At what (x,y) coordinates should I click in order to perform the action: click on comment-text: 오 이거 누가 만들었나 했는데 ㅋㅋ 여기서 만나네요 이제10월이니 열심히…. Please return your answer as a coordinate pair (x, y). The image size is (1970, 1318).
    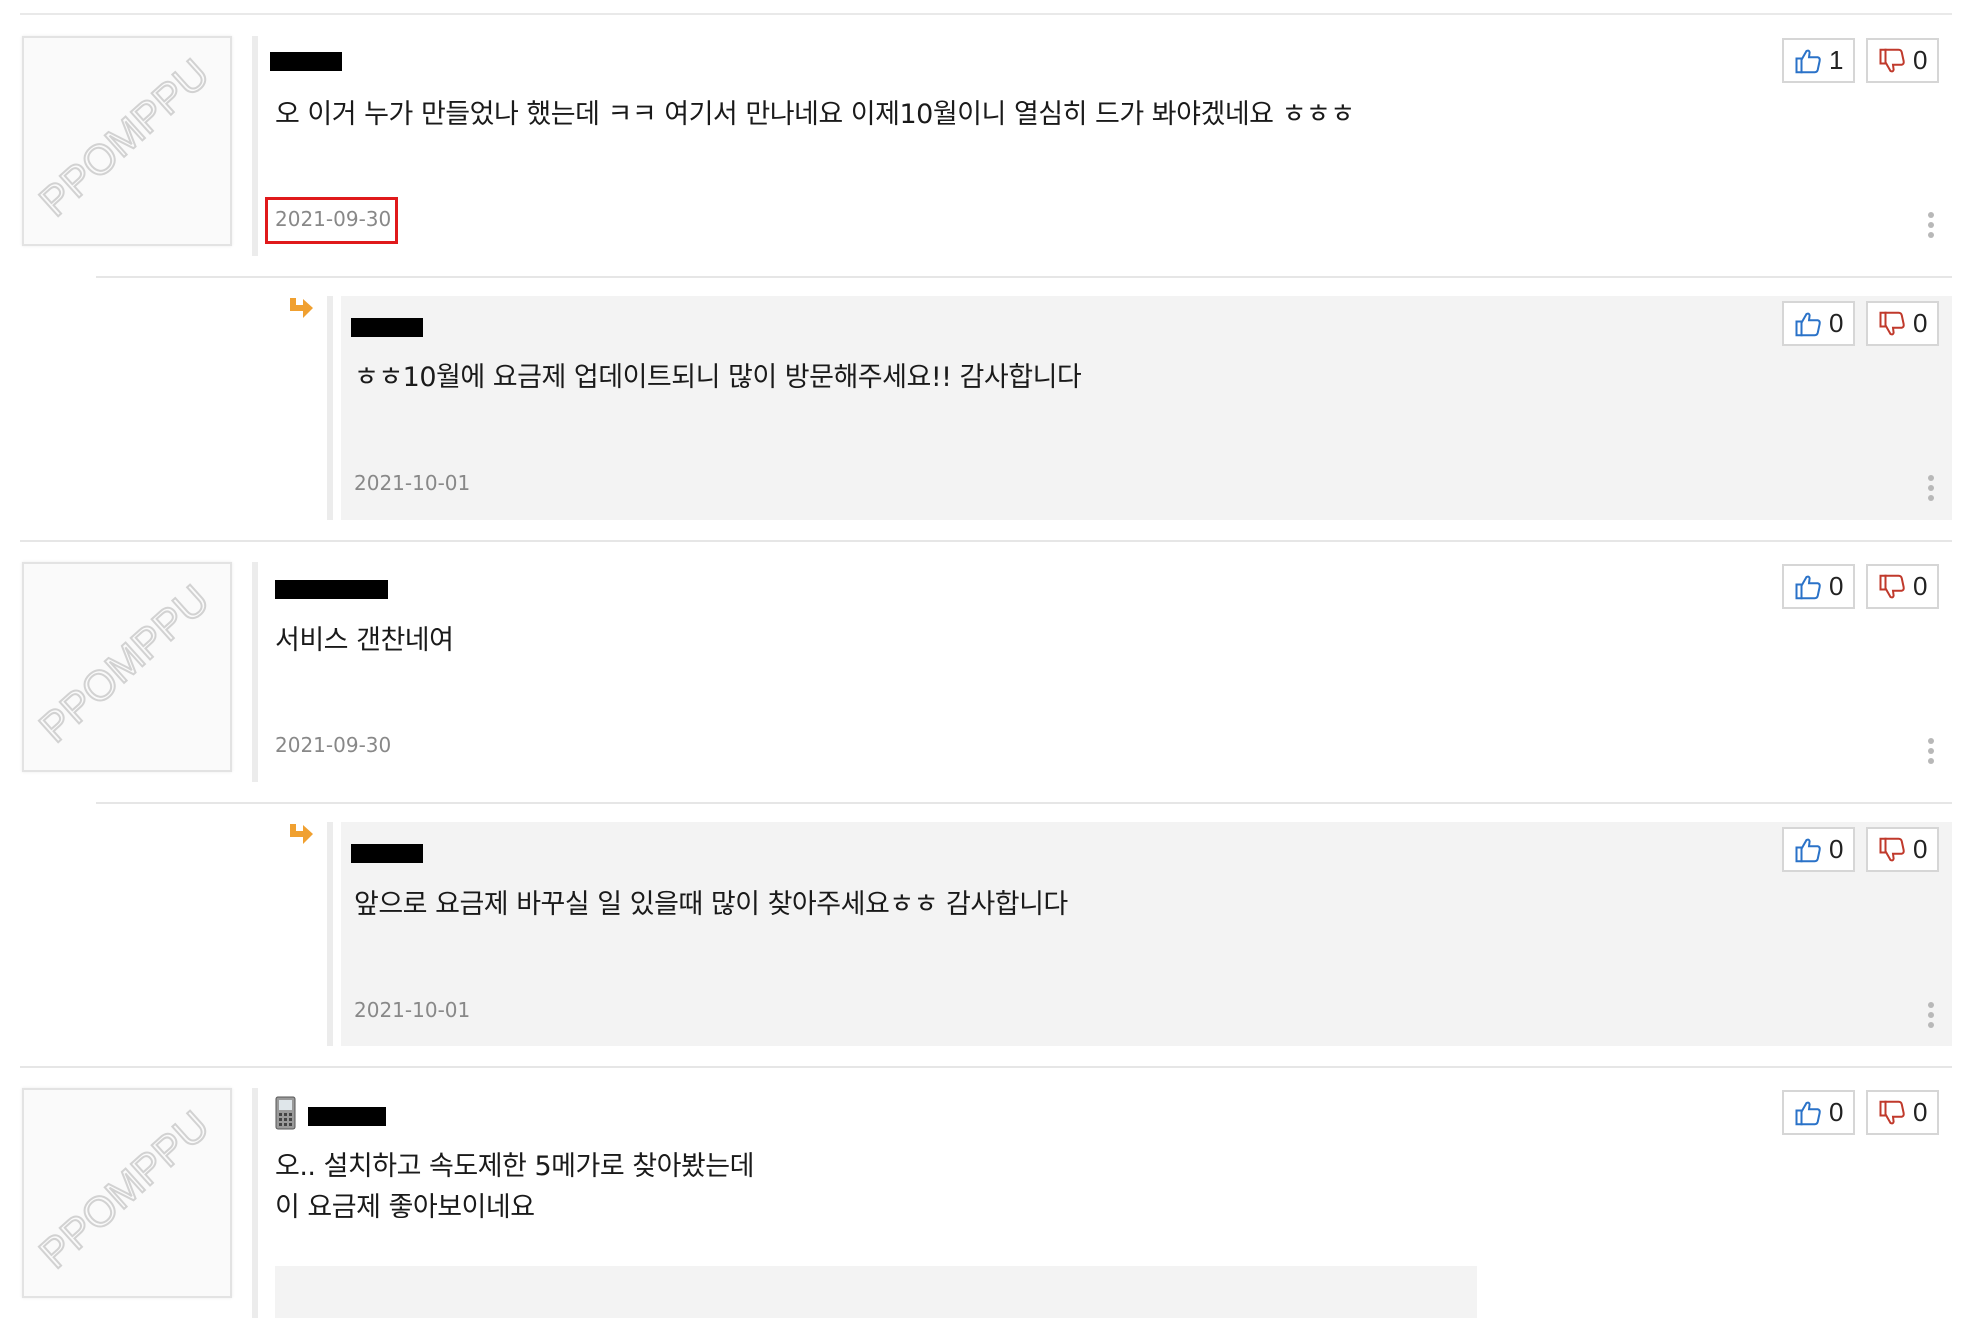
    Looking at the image, I should click on (815, 114).